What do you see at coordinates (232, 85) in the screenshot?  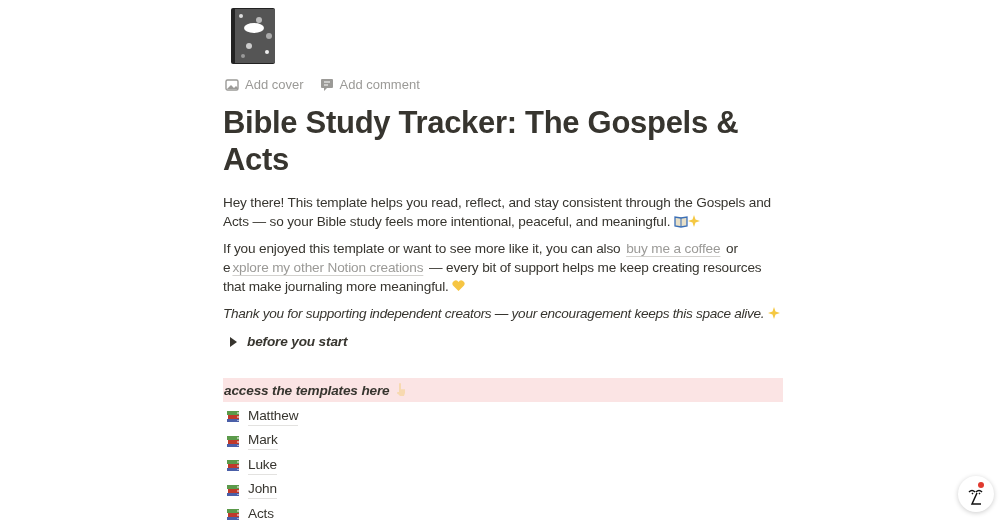 I see `image-icon` at bounding box center [232, 85].